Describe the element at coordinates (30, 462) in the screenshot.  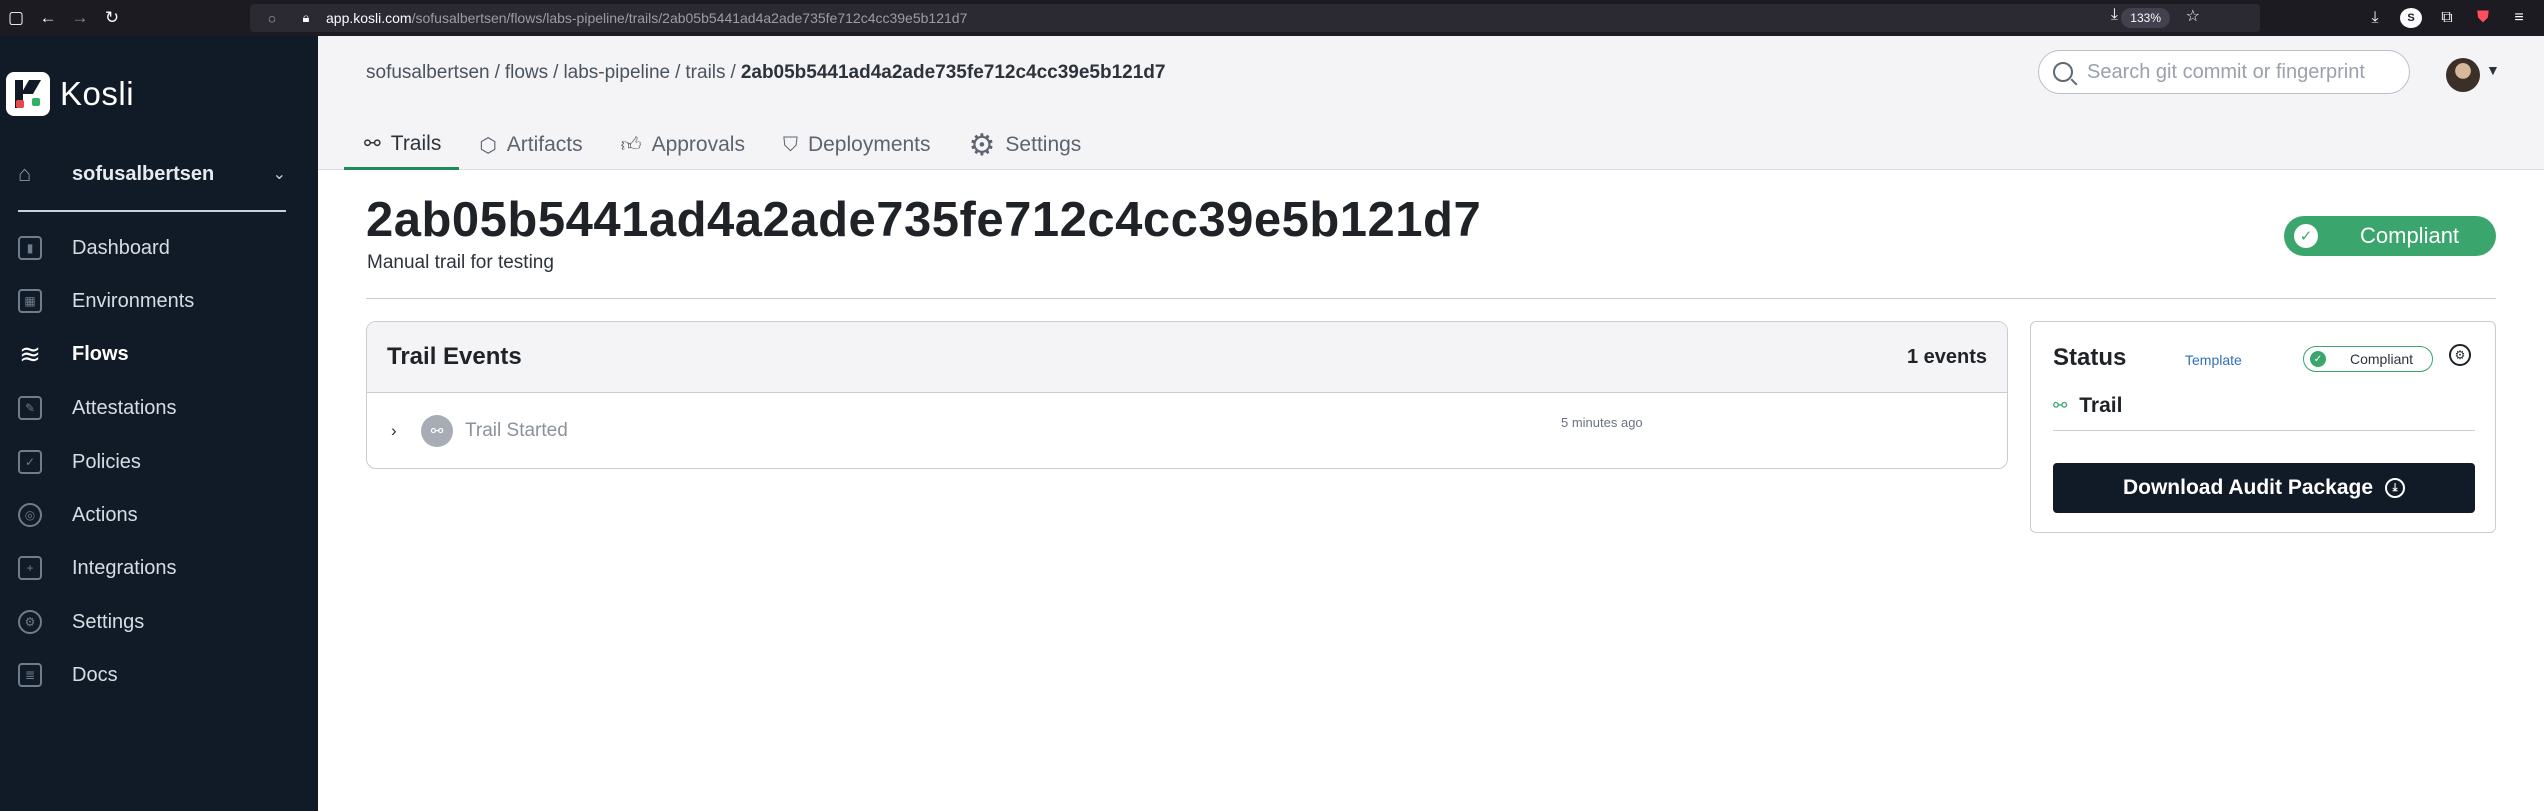
I see `policies-icon: ✓` at that location.